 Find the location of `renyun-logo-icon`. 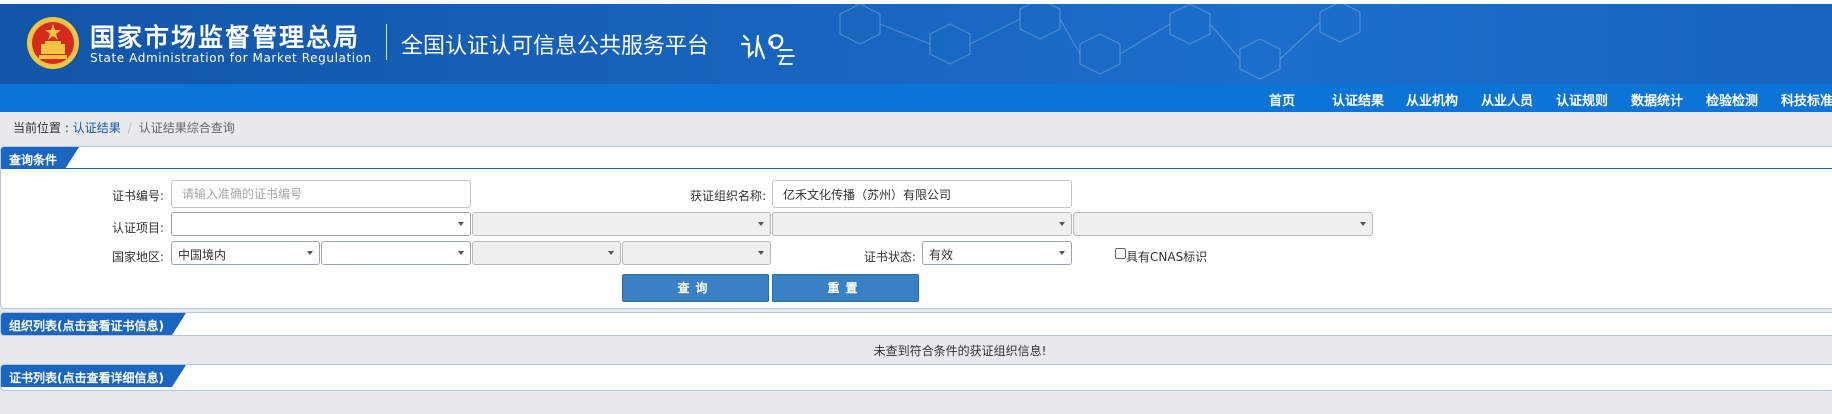

renyun-logo-icon is located at coordinates (767, 49).